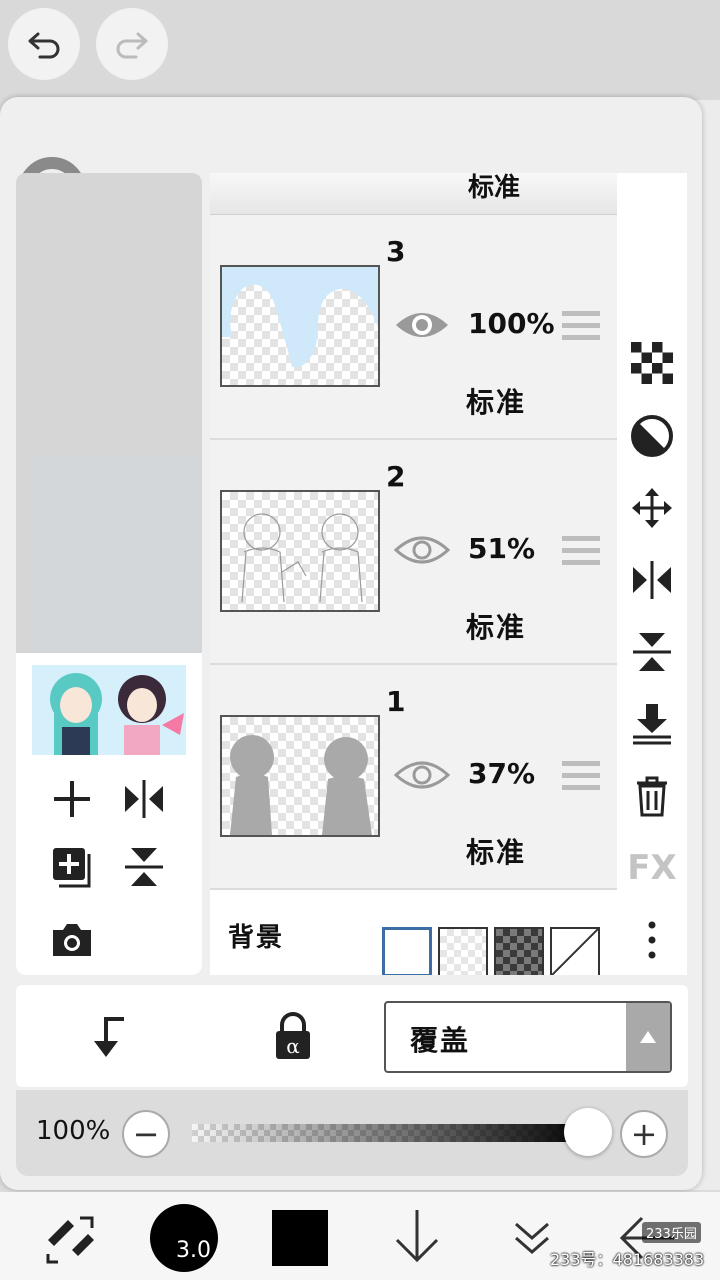 This screenshot has height=1280, width=720. I want to click on diagonal-slash-icon, so click(575, 951).